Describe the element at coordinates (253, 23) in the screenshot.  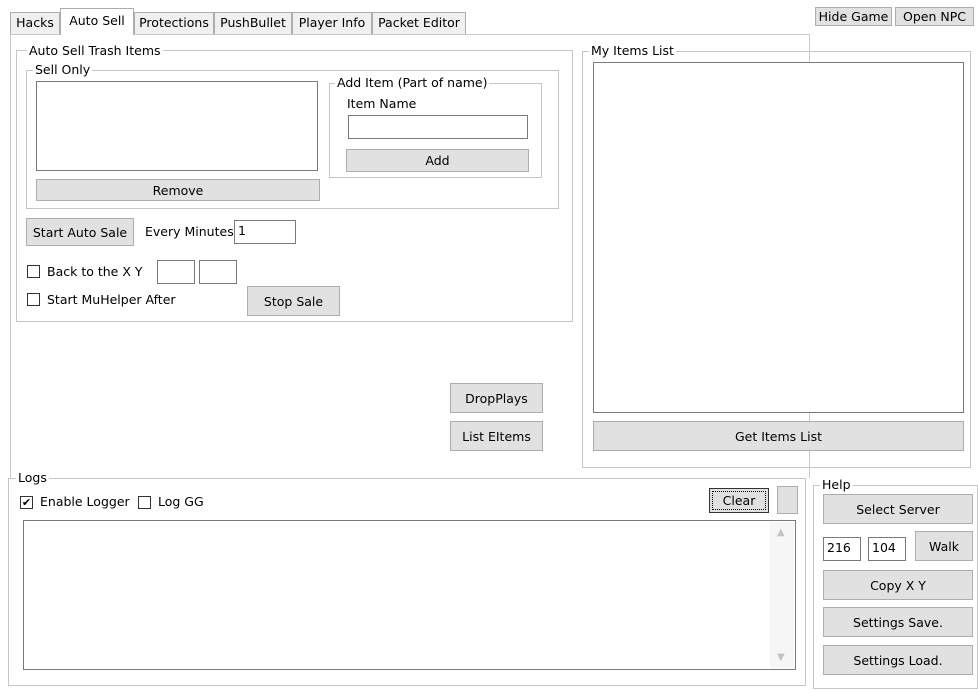
I see `tab-pushbullet: PushBullet` at that location.